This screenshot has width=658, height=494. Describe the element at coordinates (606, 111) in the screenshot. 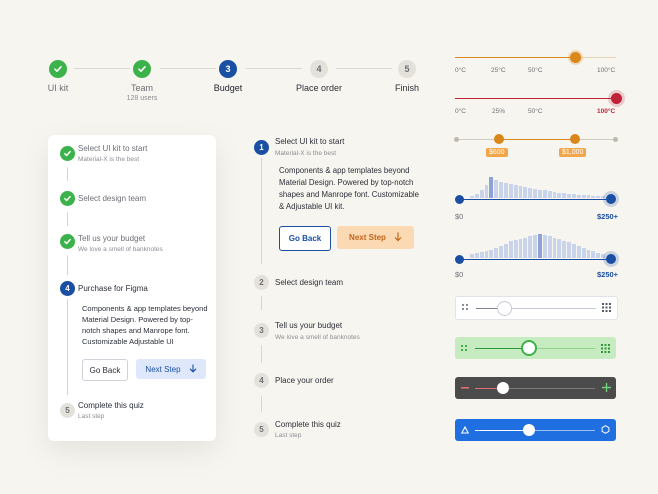

I see `tick-label: 100°C` at that location.